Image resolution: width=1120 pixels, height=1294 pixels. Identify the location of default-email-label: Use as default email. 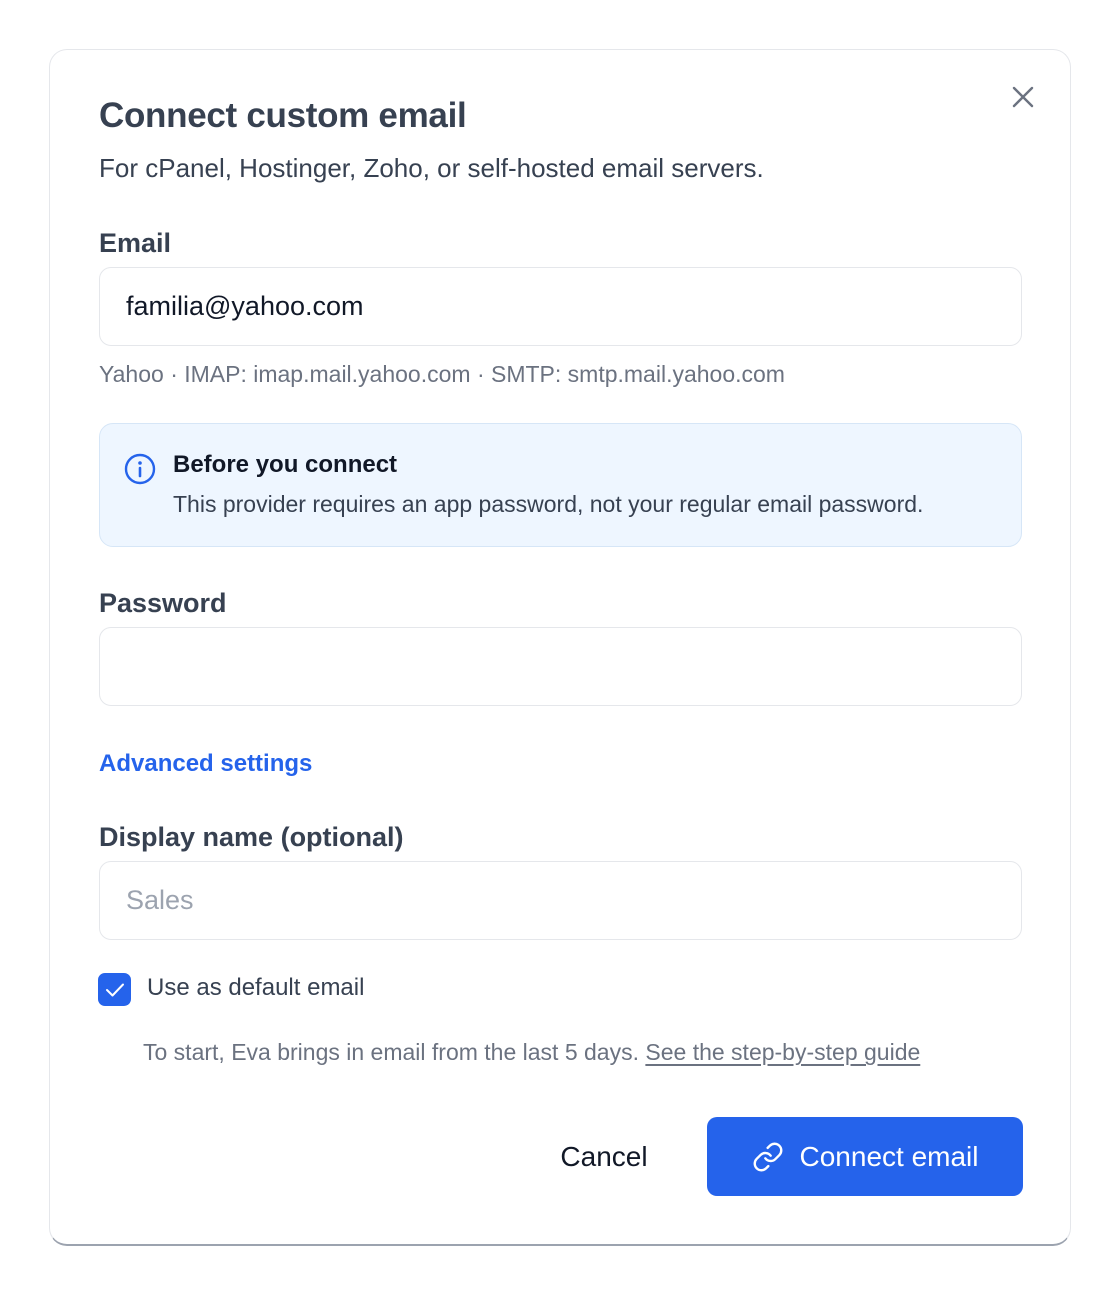
(256, 987).